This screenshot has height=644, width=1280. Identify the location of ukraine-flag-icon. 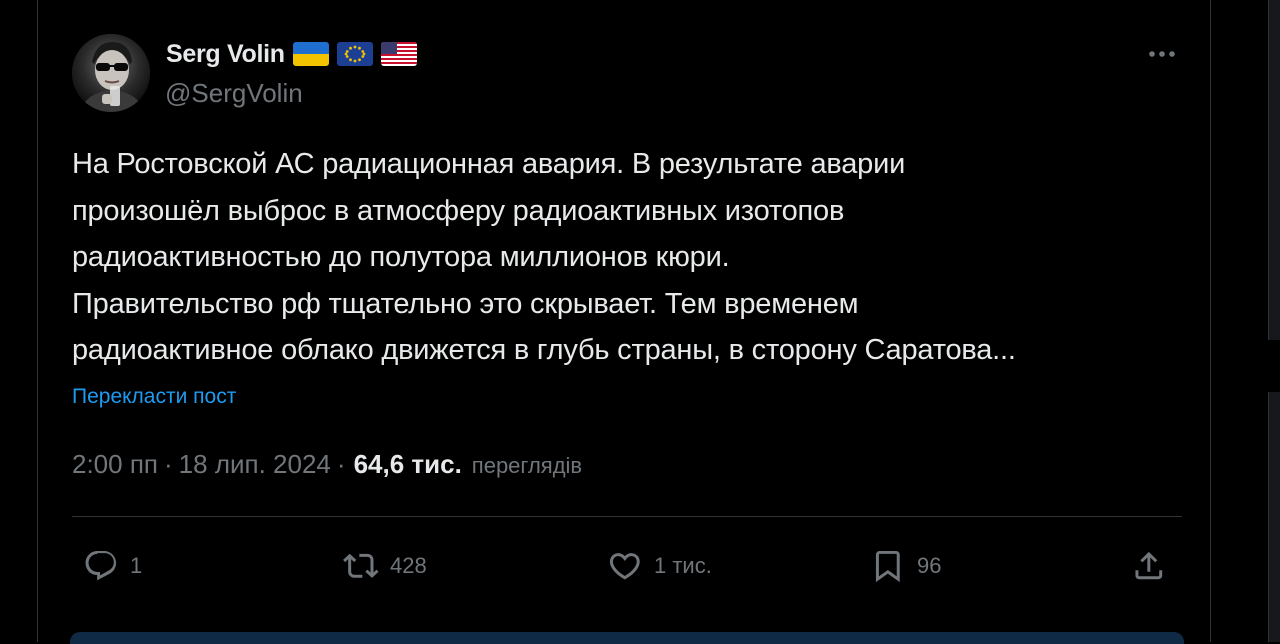
(310, 54).